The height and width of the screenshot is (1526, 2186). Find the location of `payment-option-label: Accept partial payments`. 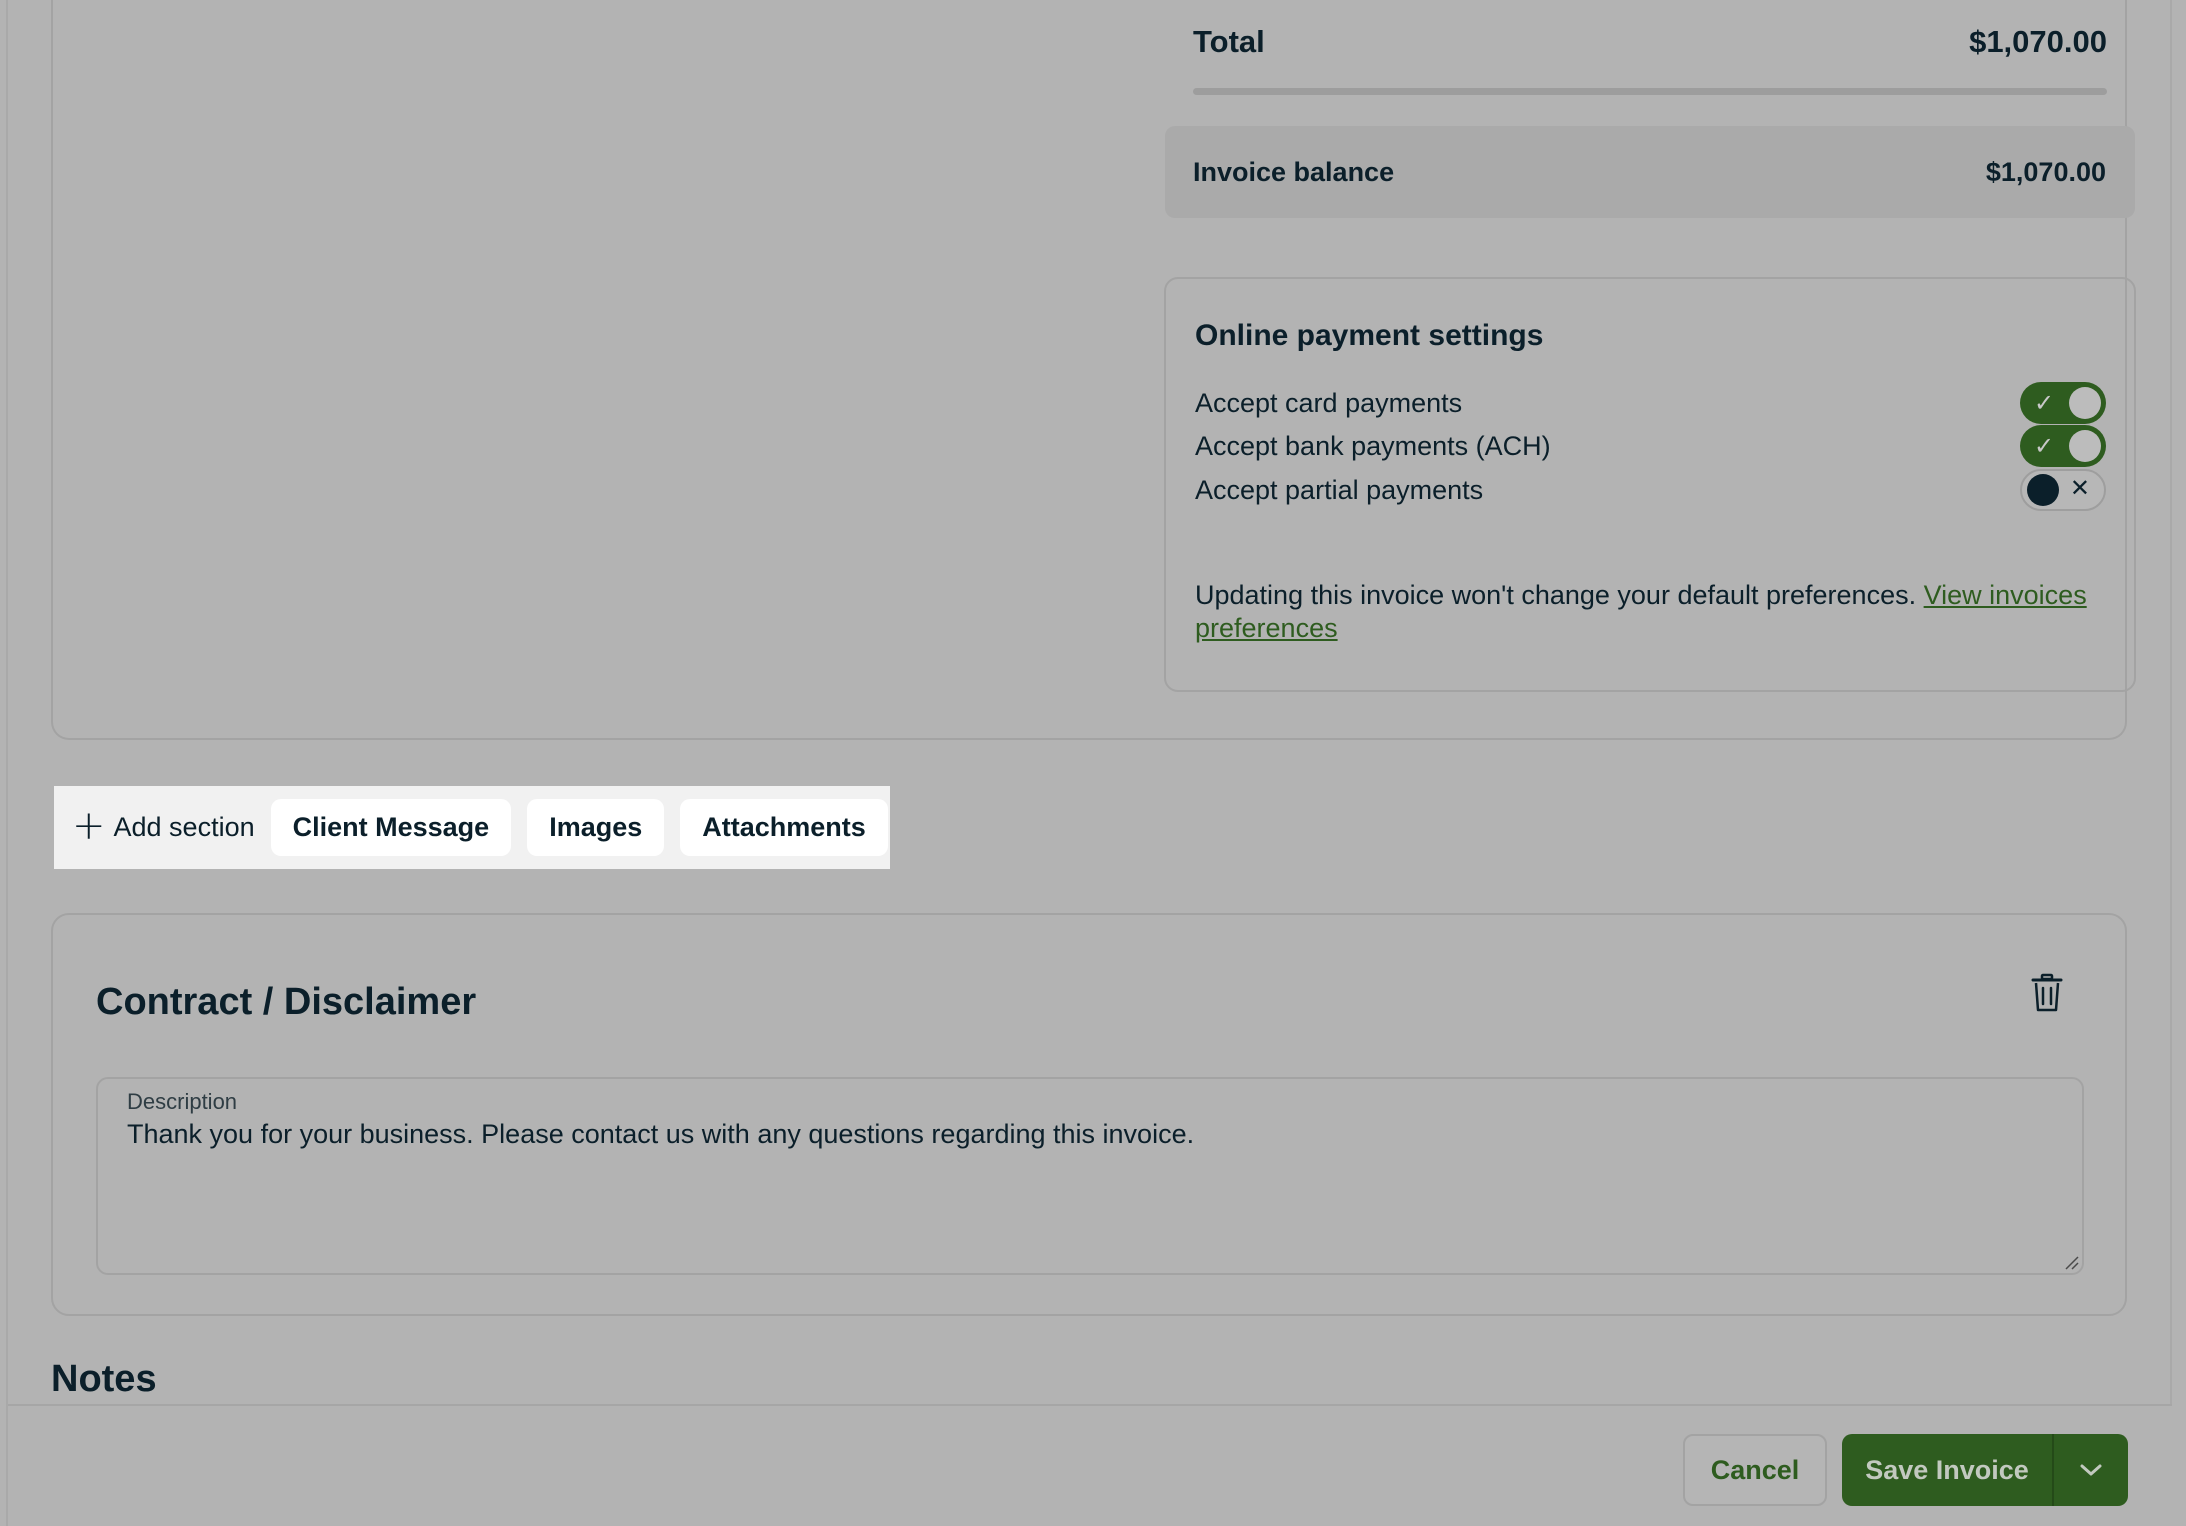

payment-option-label: Accept partial payments is located at coordinates (1339, 489).